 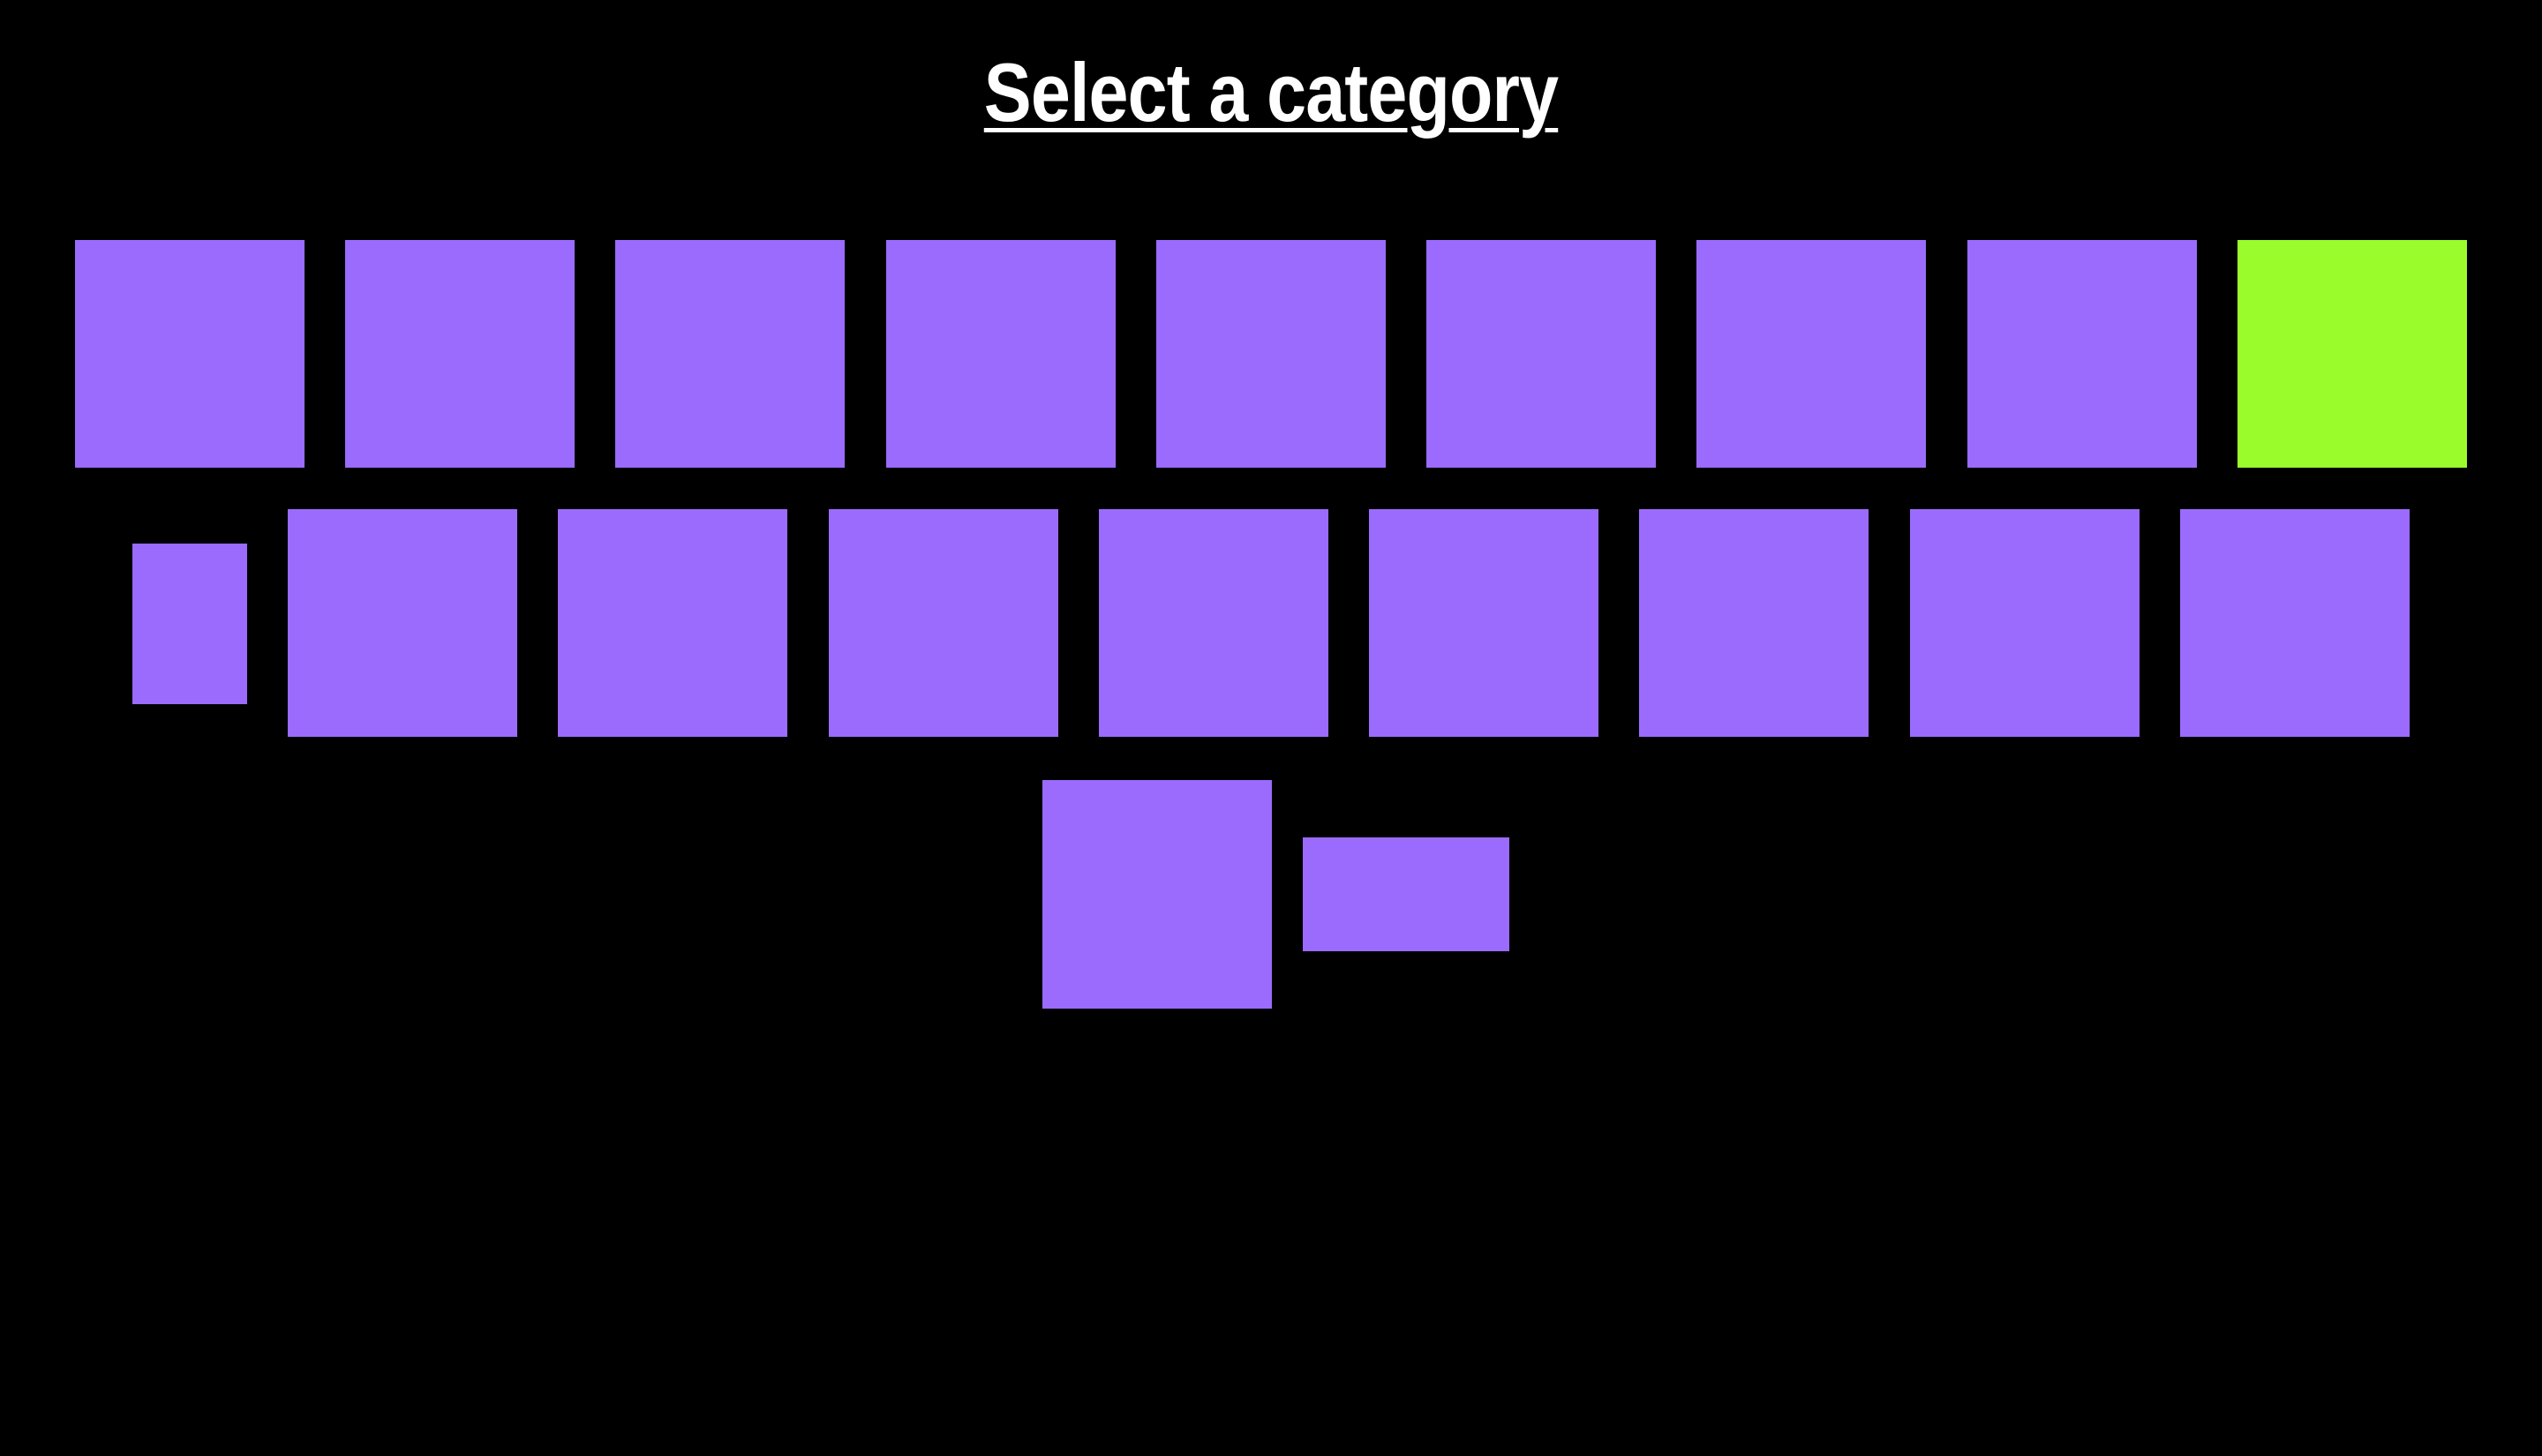 I want to click on page-title: Select a category, so click(x=1271, y=92).